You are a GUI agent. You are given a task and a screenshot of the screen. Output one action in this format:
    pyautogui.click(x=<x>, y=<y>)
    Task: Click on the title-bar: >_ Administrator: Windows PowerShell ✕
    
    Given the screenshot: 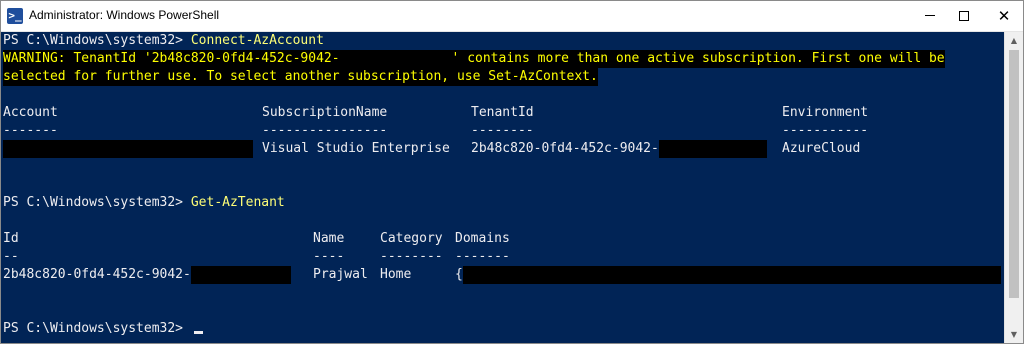 What is the action you would take?
    pyautogui.click(x=512, y=16)
    